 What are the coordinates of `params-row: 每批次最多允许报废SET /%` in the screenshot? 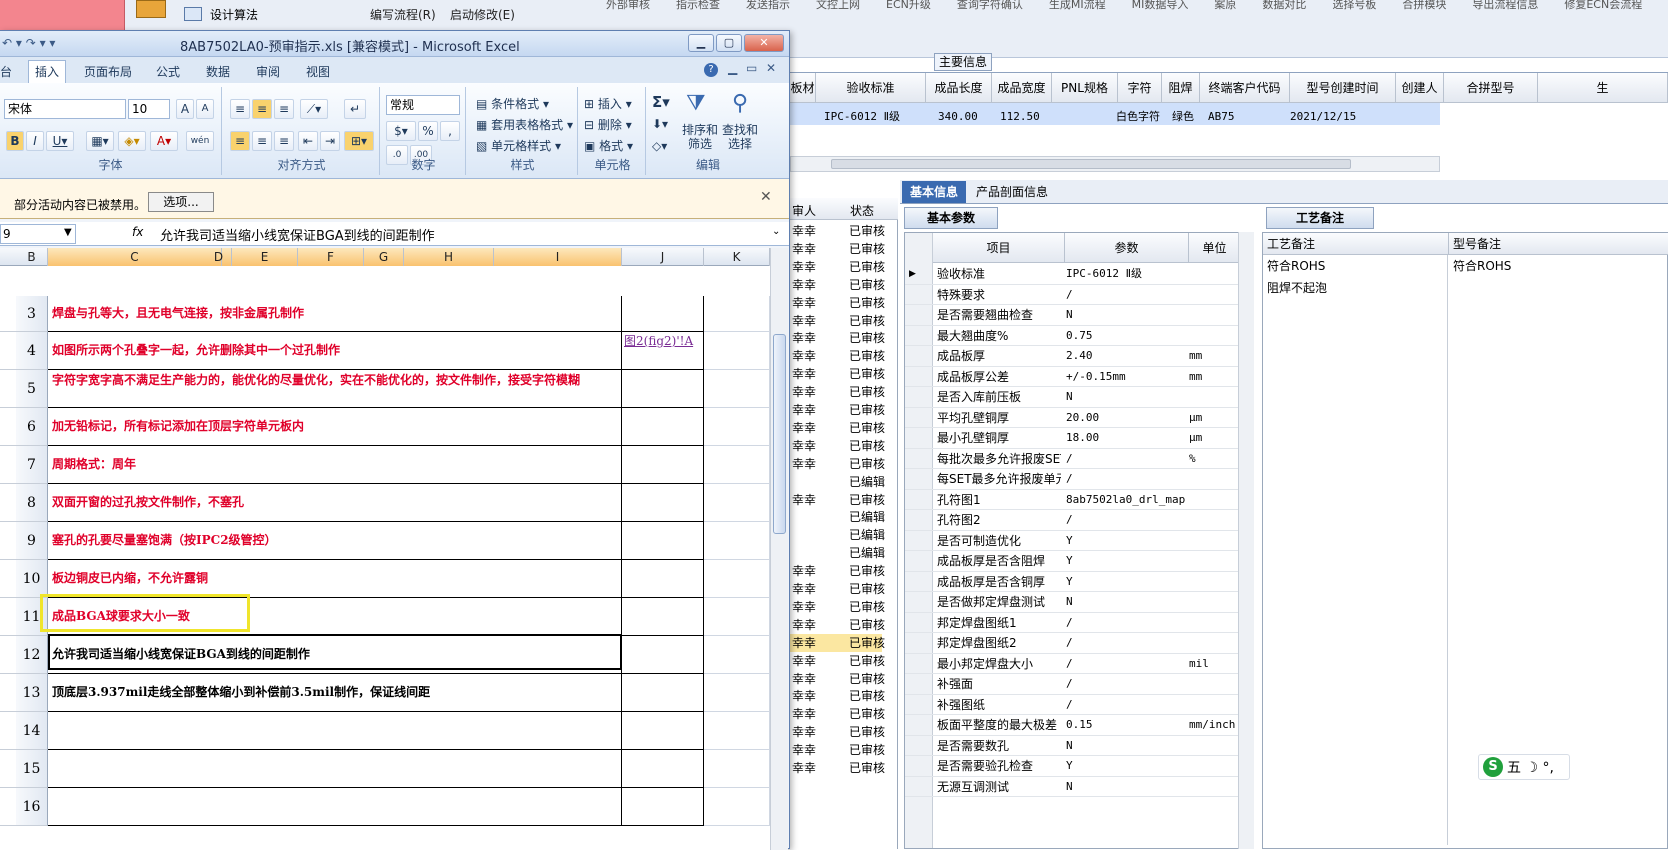 It's located at (1073, 459).